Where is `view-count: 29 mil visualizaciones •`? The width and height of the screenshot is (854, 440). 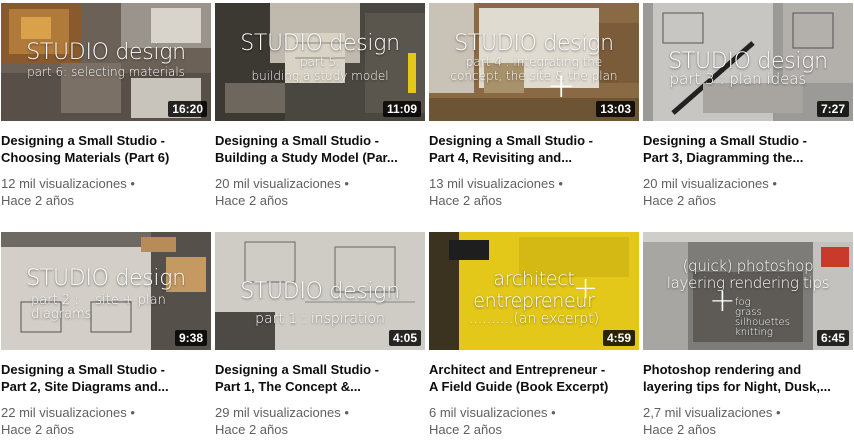
view-count: 29 mil visualizaciones • is located at coordinates (317, 412).